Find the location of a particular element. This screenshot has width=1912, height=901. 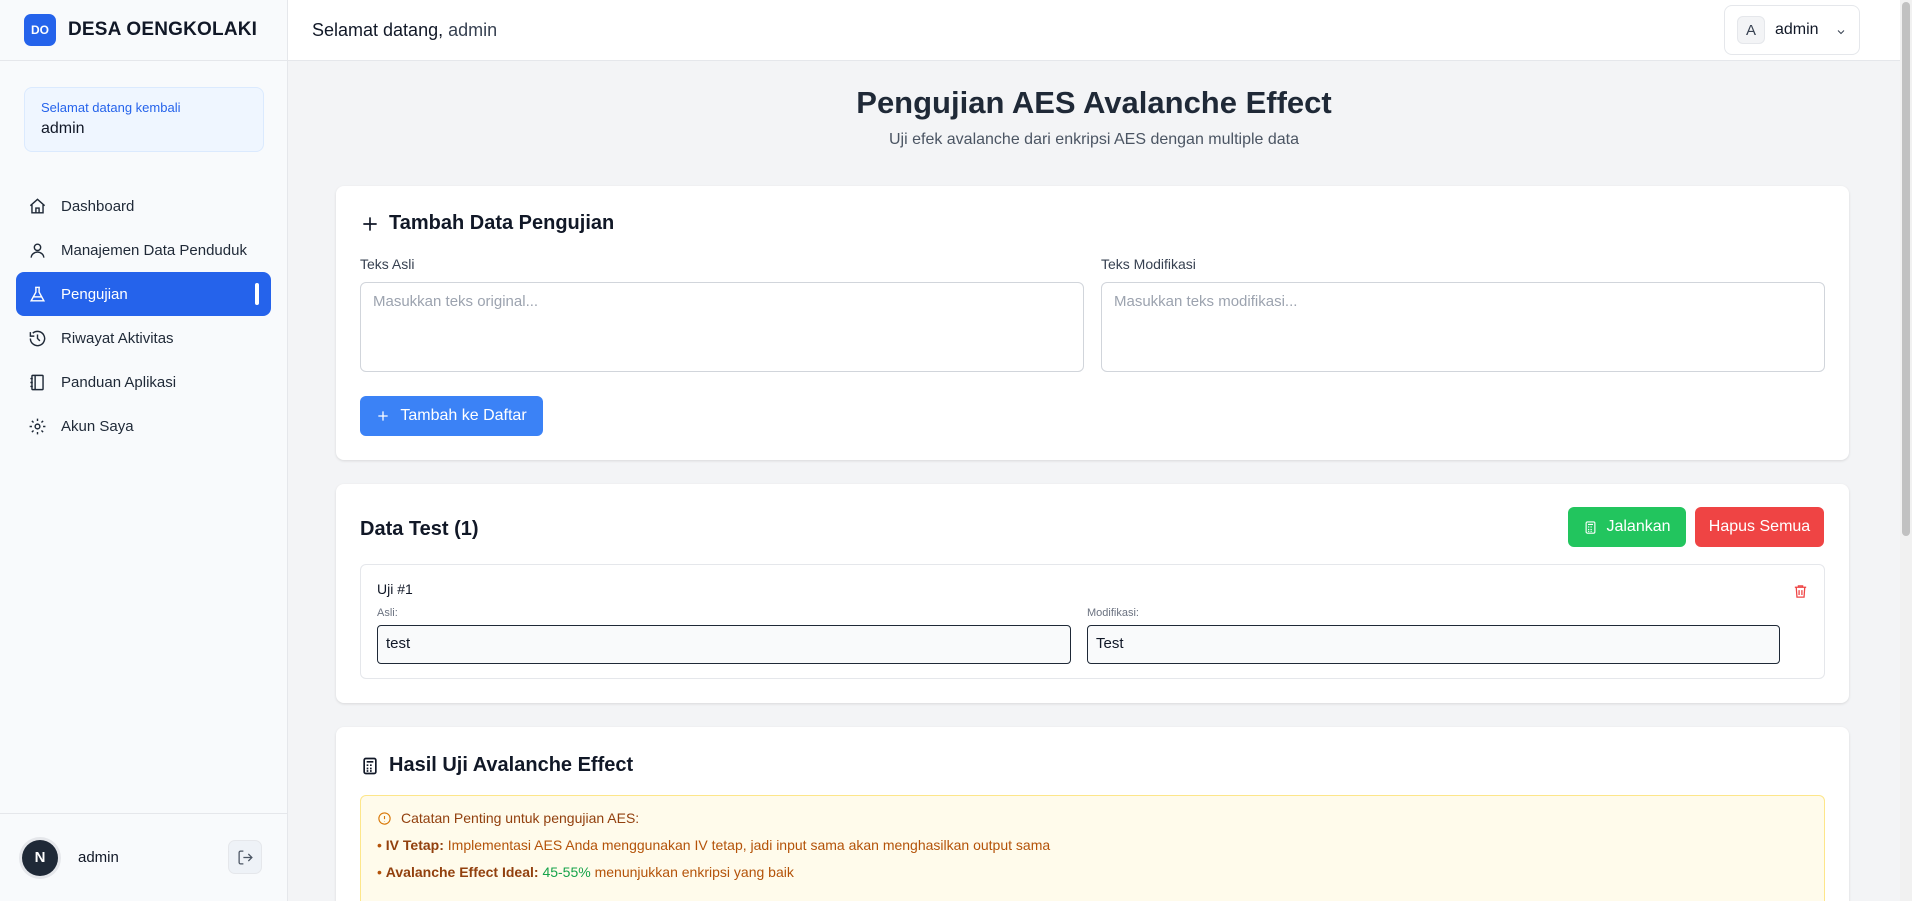

user-icon is located at coordinates (37, 250).